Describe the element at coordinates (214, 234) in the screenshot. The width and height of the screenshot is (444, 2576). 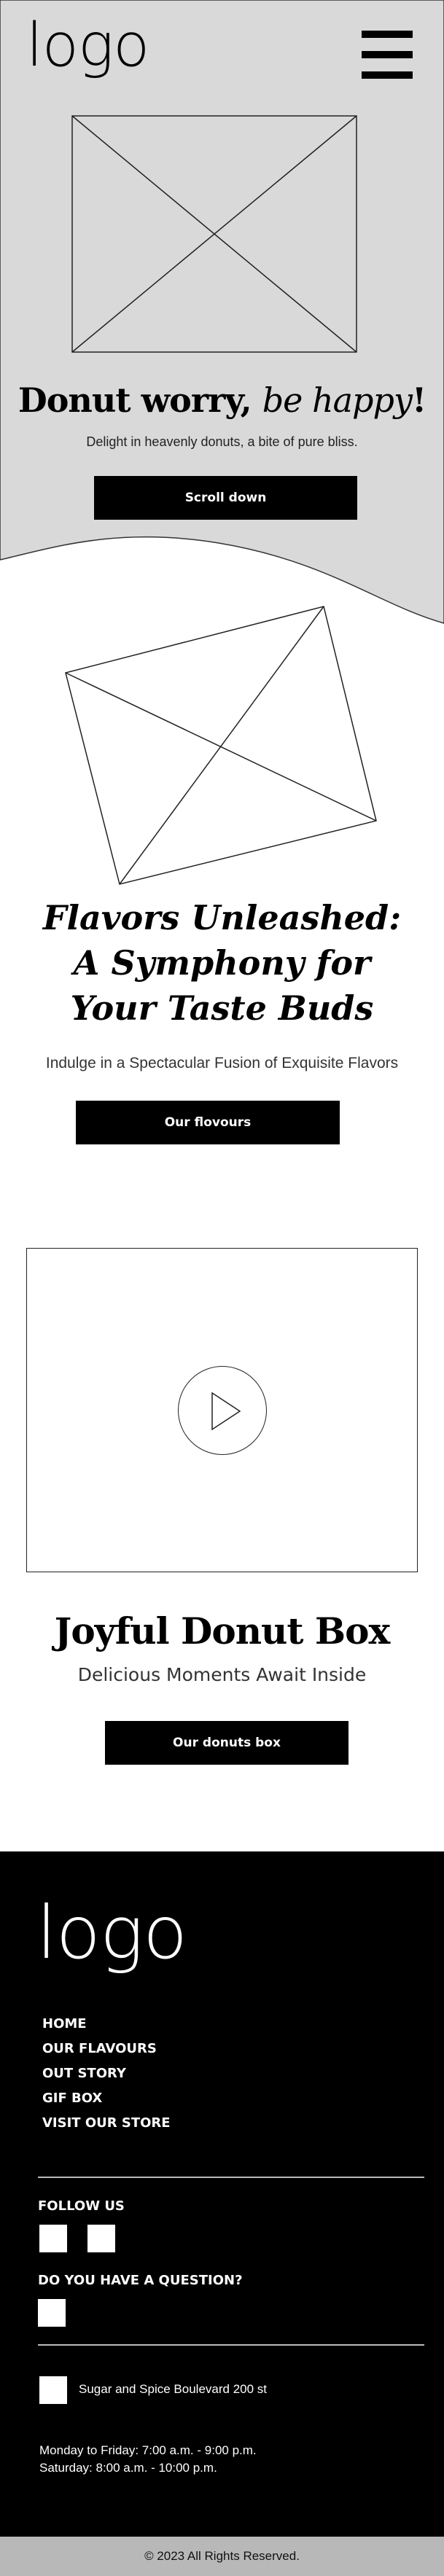
I see `image-placeholder-icon` at that location.